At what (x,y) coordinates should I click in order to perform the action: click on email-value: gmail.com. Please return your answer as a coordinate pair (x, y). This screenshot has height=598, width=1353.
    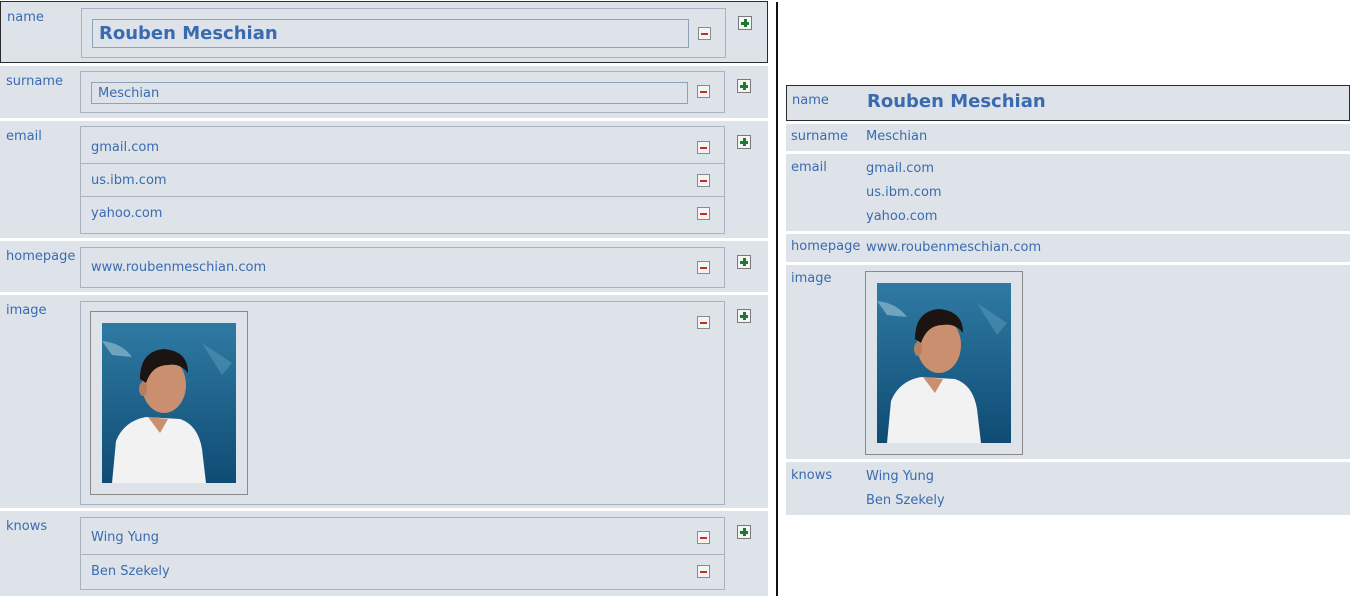
    Looking at the image, I should click on (125, 147).